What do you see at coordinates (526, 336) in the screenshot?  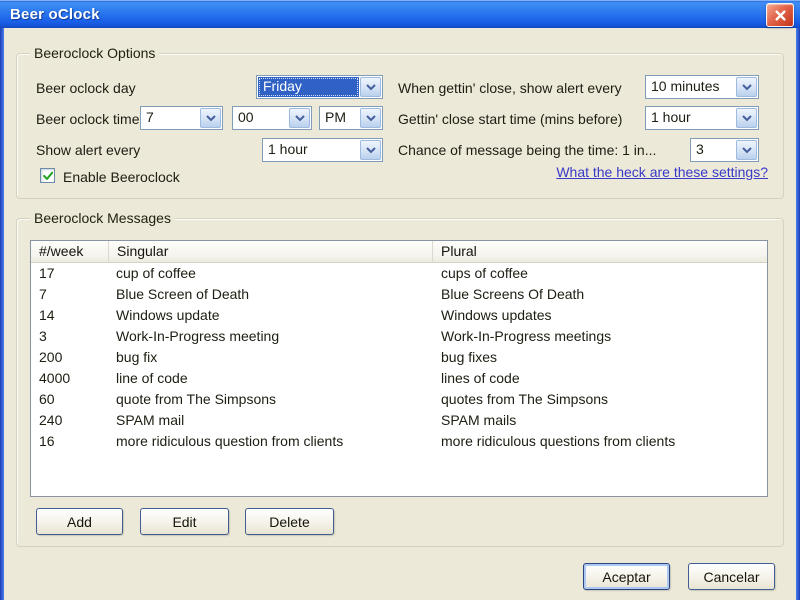 I see `cell-plural: Work-In-Progress meetings` at bounding box center [526, 336].